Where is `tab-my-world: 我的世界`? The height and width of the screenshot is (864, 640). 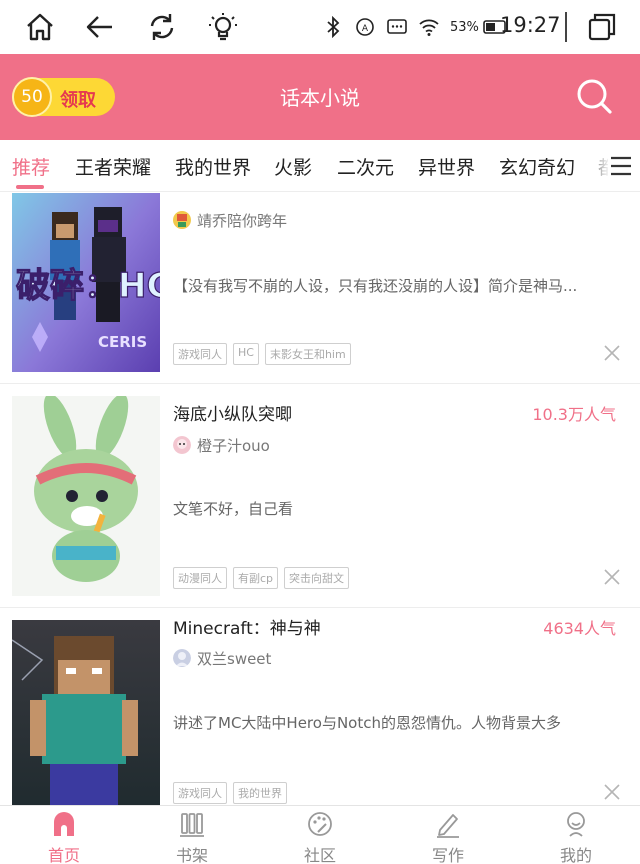
tab-my-world: 我的世界 is located at coordinates (213, 166).